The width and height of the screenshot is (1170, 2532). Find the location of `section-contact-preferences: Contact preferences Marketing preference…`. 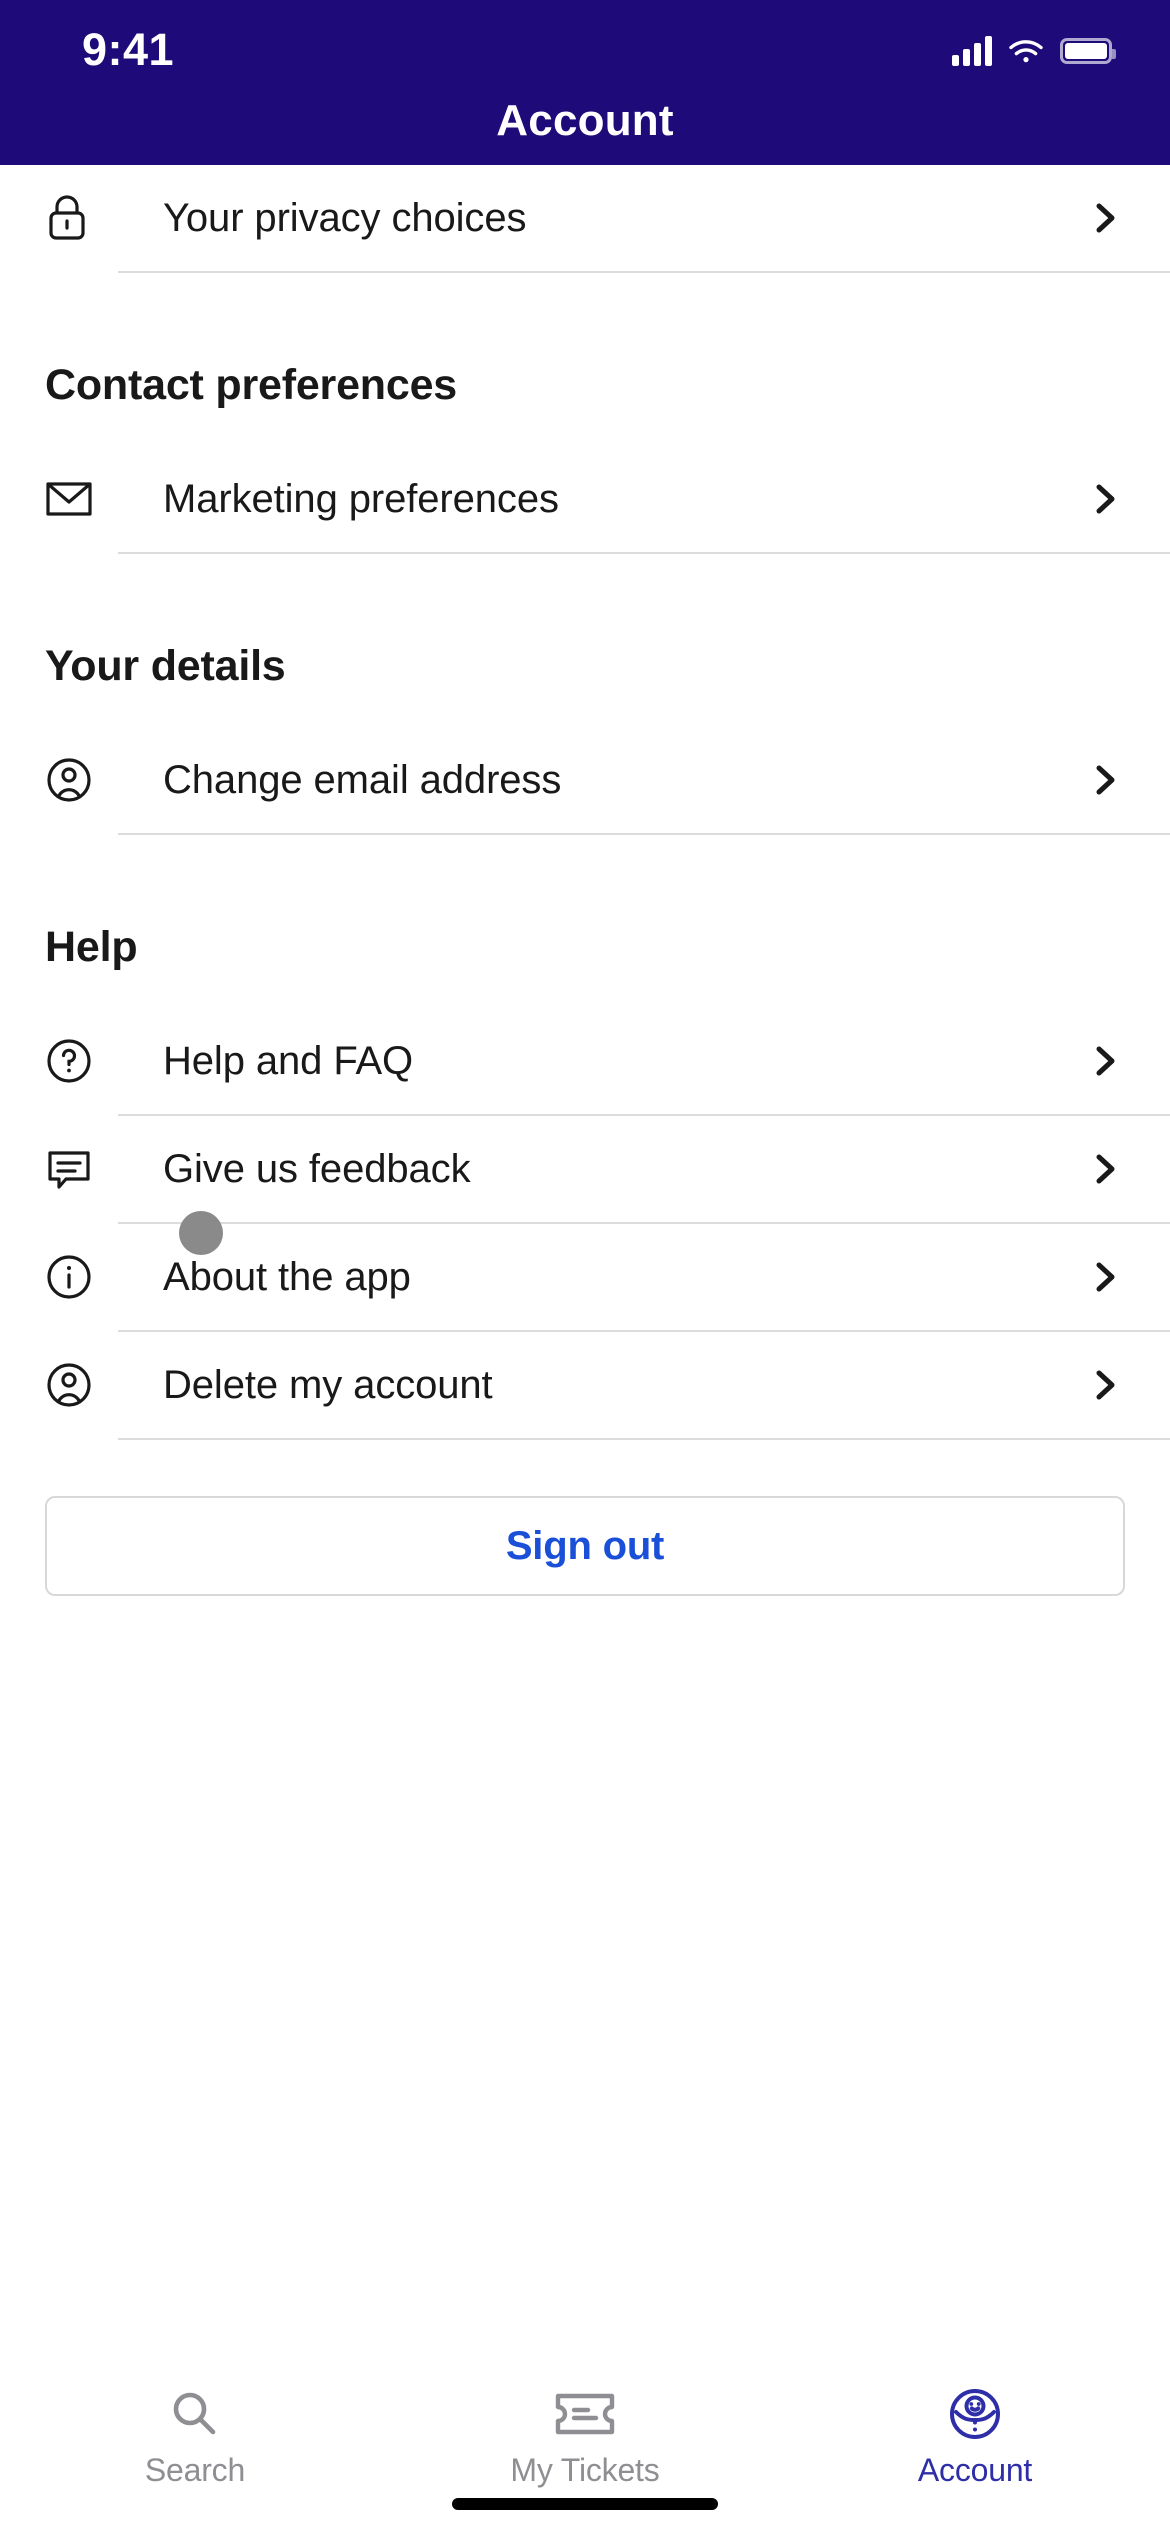

section-contact-preferences: Contact preferences Marketing preference… is located at coordinates (585, 457).